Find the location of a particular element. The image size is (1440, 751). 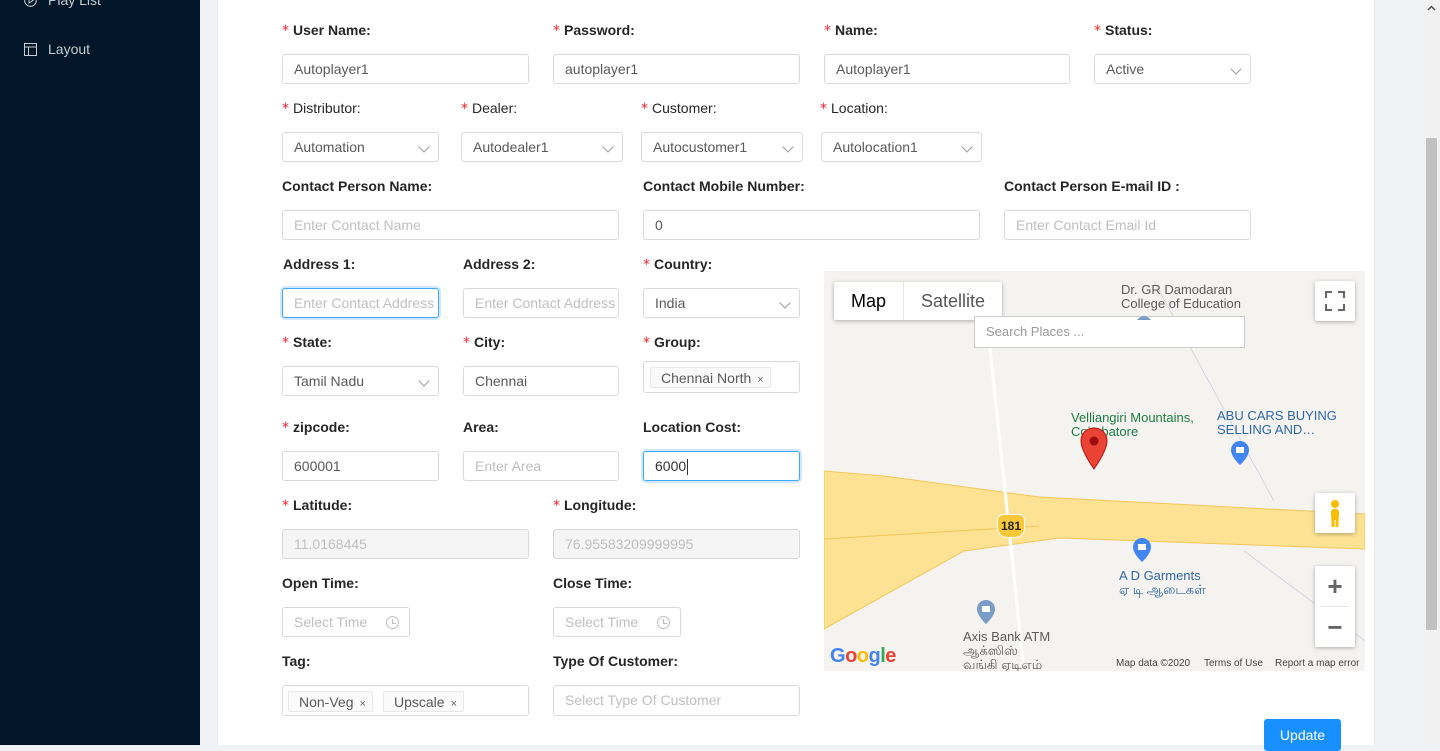

page-scrollbar is located at coordinates (1431, 372).